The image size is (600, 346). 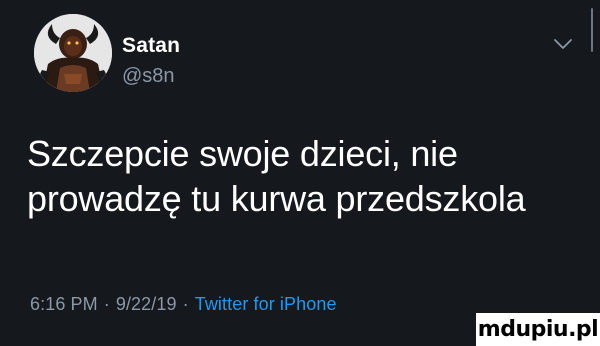 I want to click on avatar, so click(x=73, y=53).